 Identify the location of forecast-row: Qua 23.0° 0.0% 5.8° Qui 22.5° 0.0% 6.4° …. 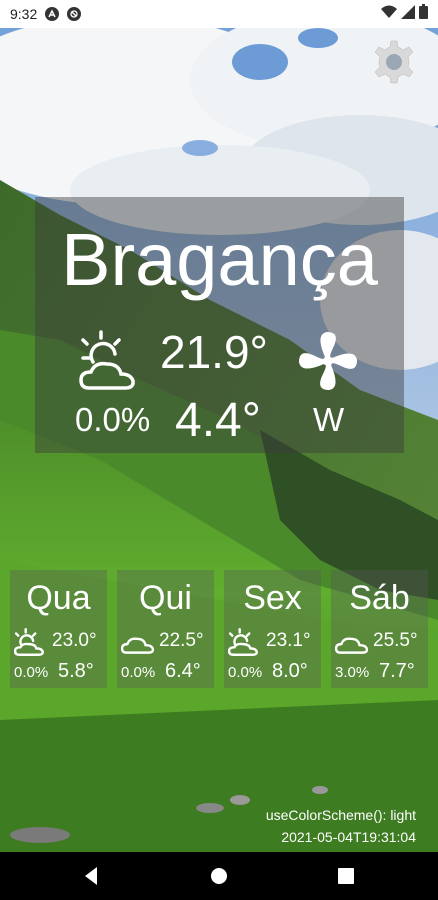
(219, 629).